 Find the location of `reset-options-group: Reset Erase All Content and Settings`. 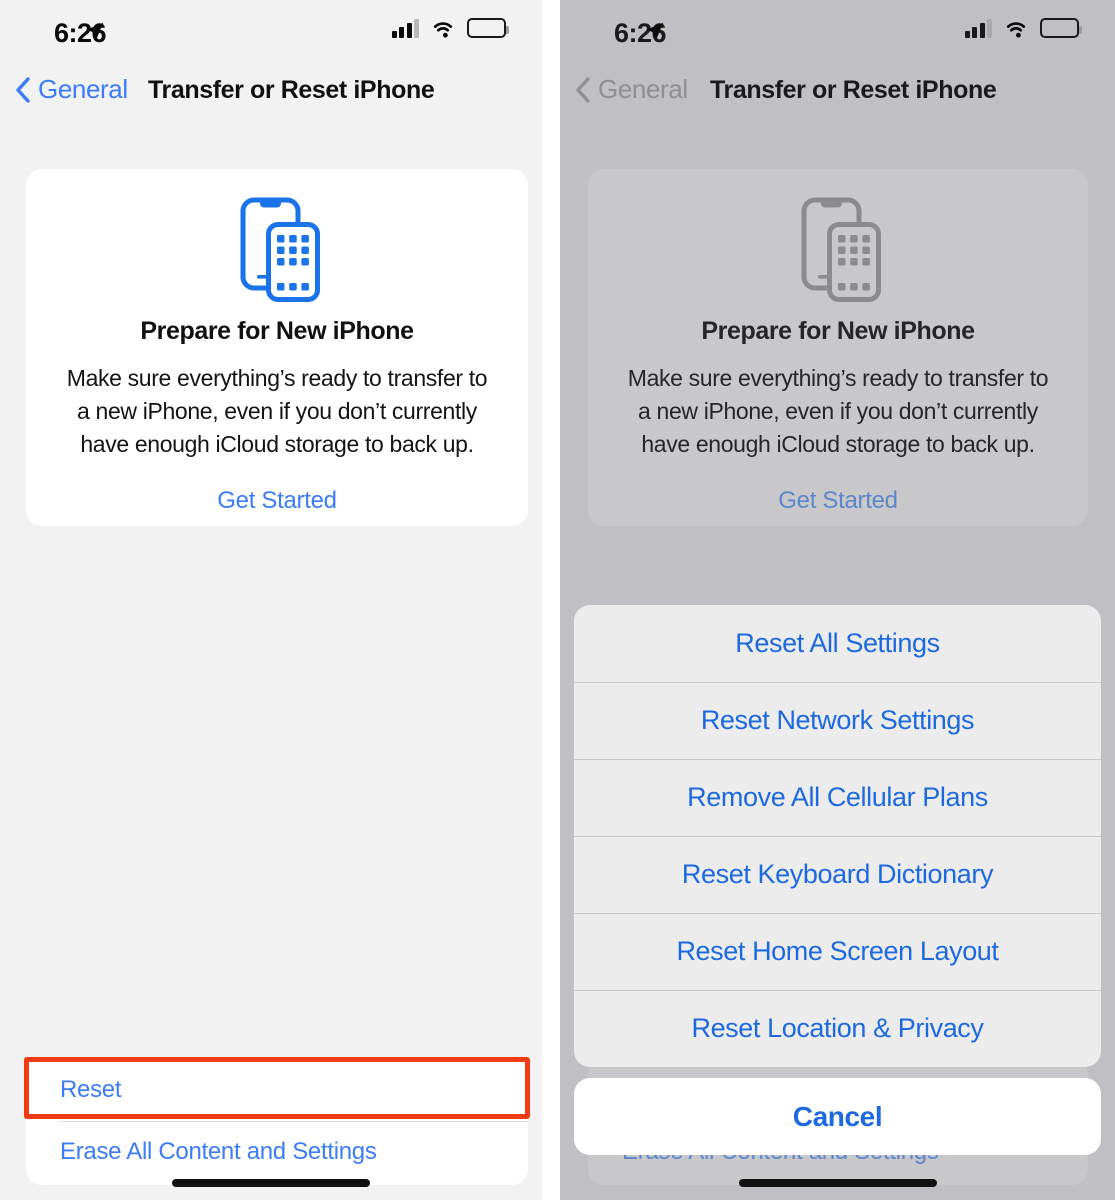

reset-options-group: Reset Erase All Content and Settings is located at coordinates (277, 1122).